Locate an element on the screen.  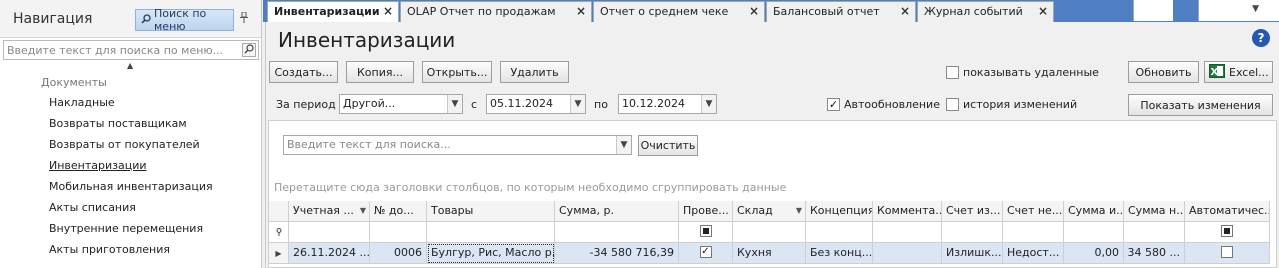
column-header-store: Склад ▼ is located at coordinates (769, 211).